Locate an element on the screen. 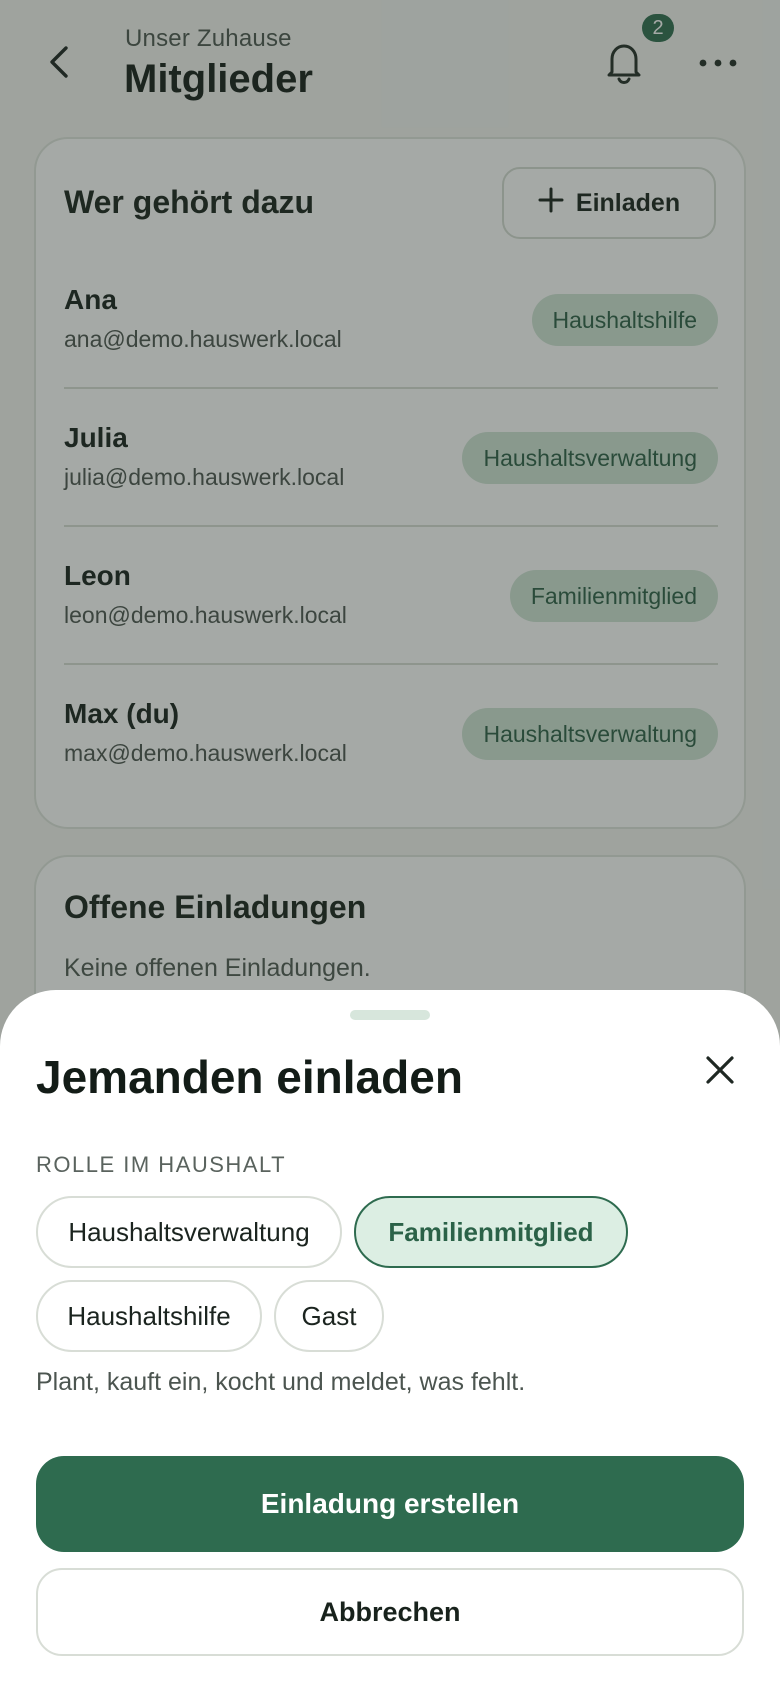 This screenshot has width=780, height=1688. sheet-drag-handle is located at coordinates (390, 1015).